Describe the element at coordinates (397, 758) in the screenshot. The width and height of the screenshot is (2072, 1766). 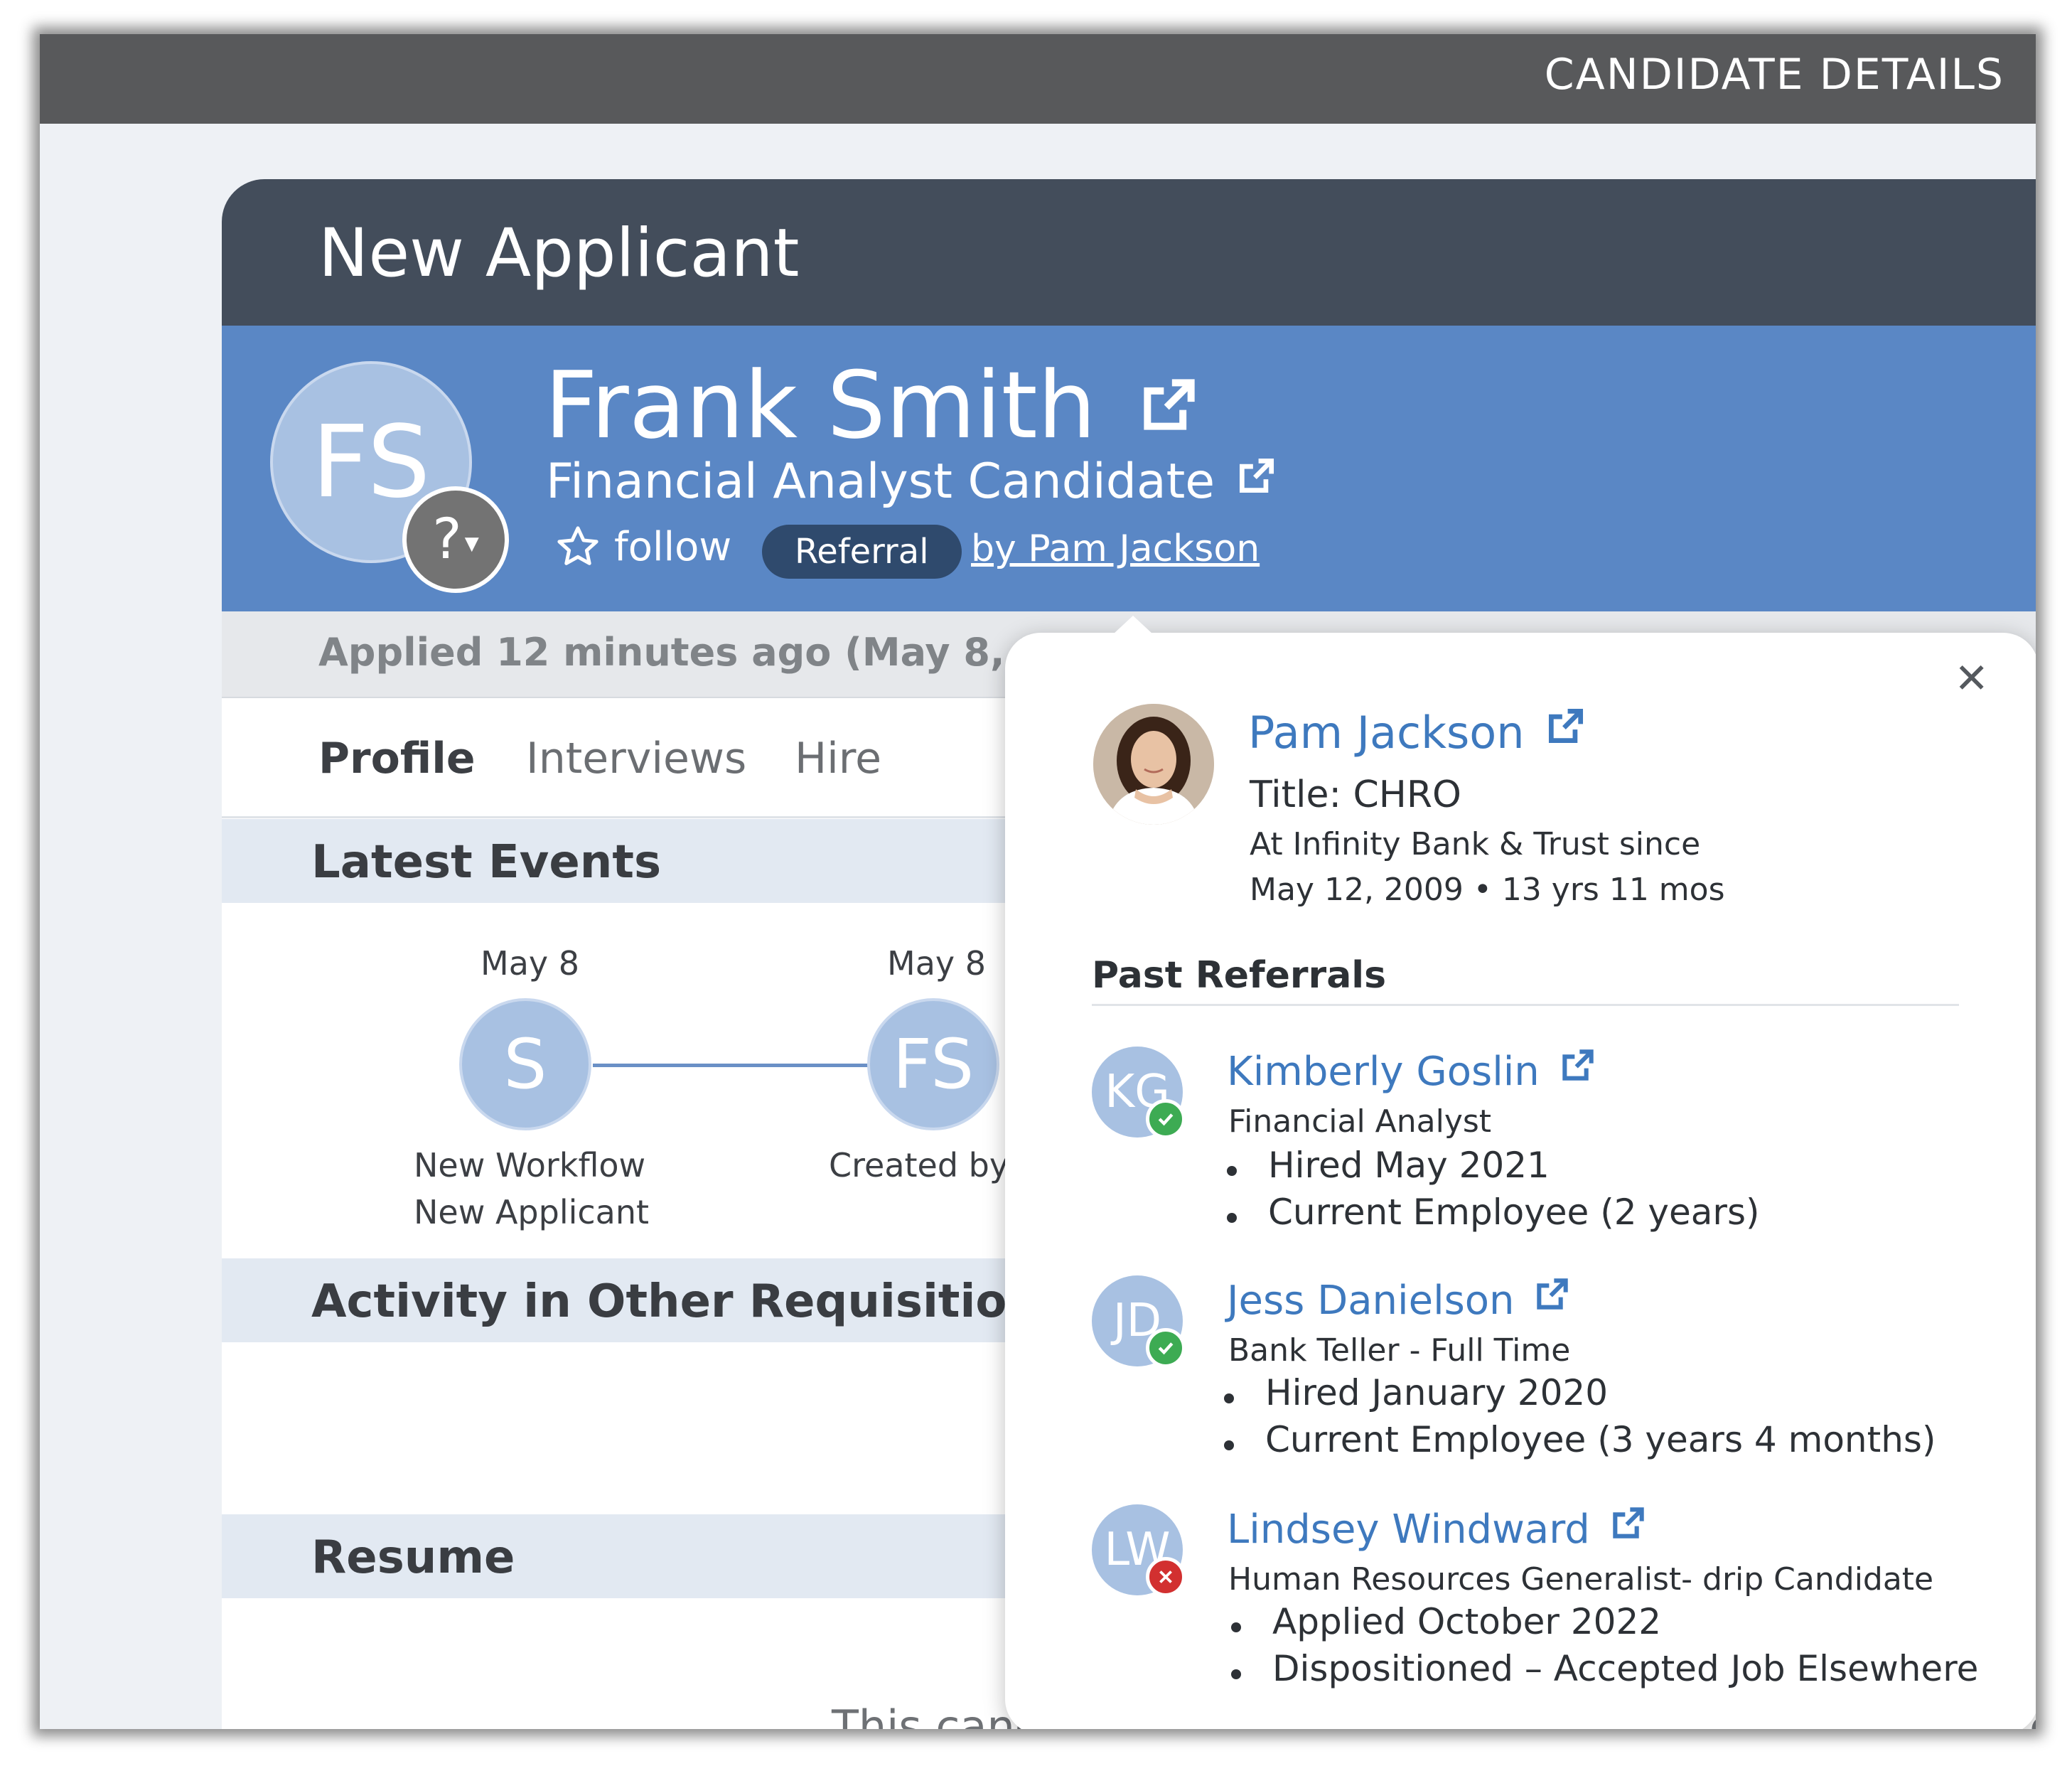
I see `tab-profile: Profile` at that location.